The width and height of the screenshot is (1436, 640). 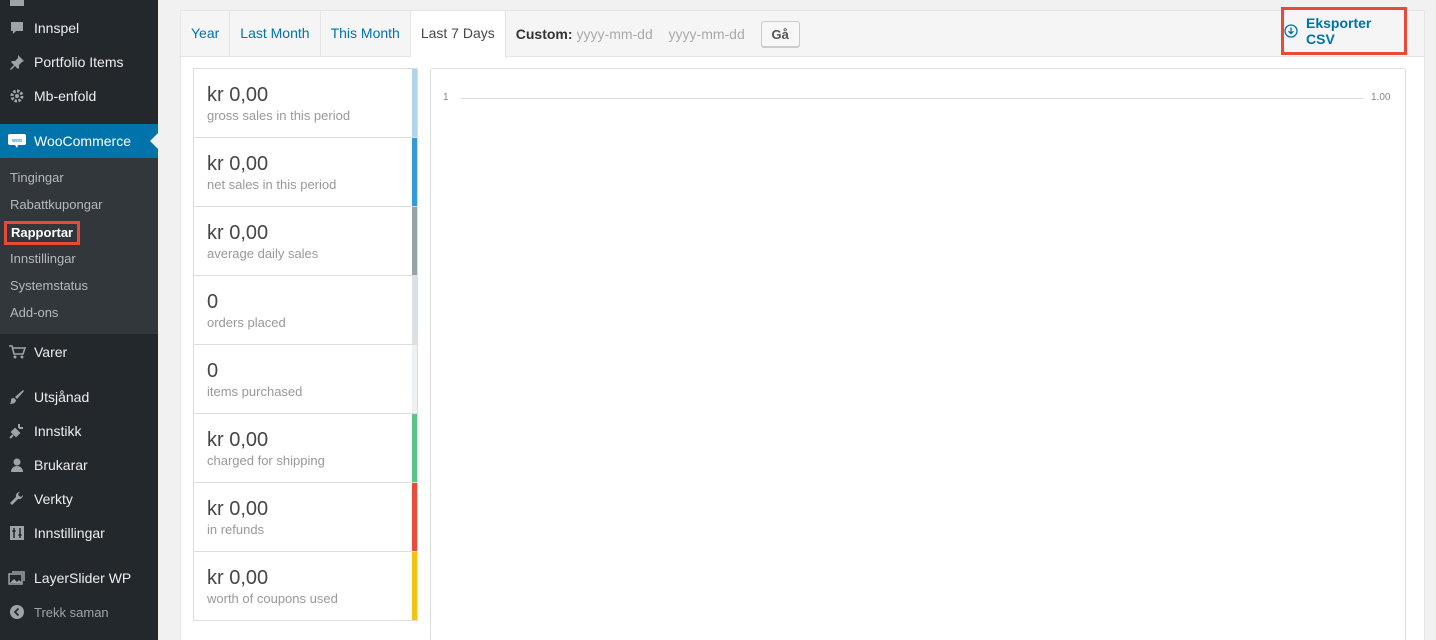 I want to click on custom-range: Custom: Gå, so click(x=653, y=34).